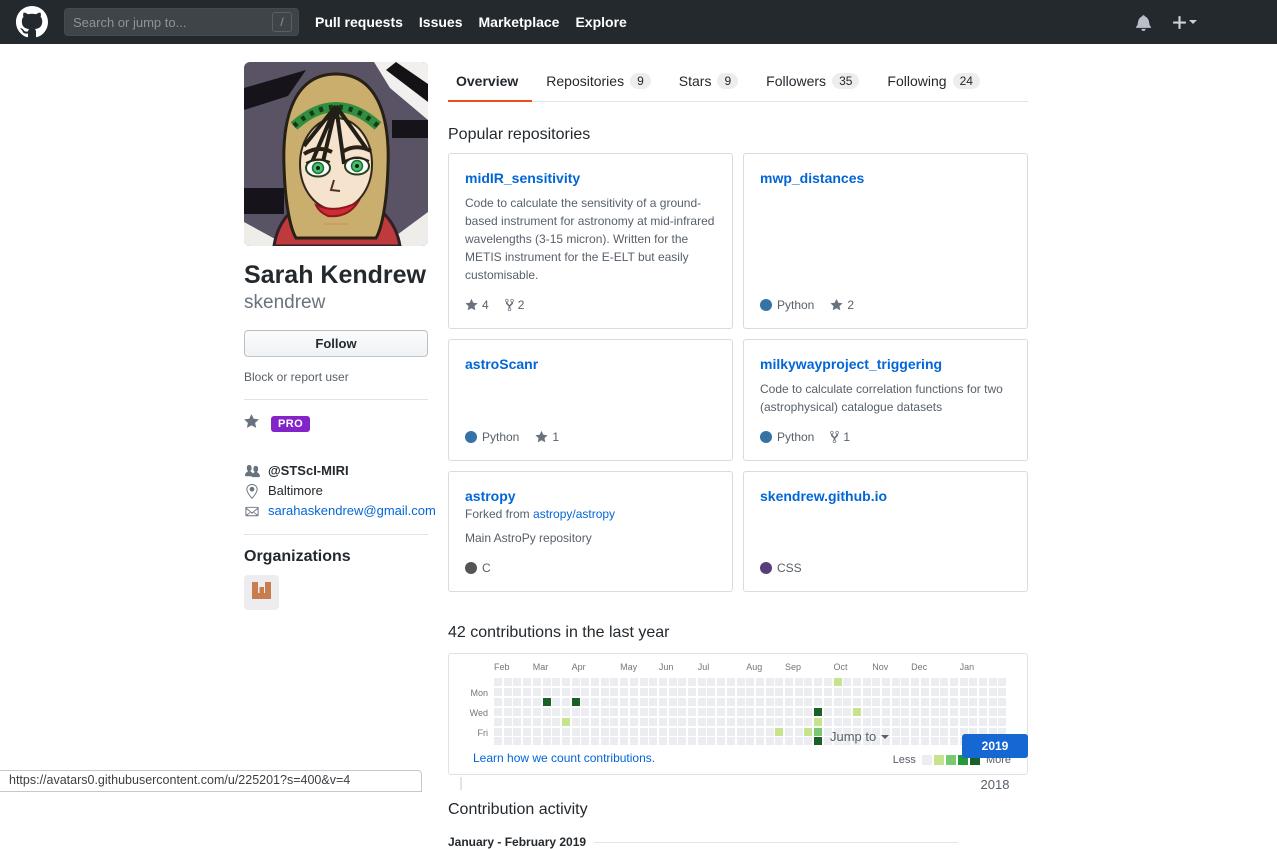 This screenshot has height=849, width=1277. I want to click on learn-contributions-link: Learn how we count contributions., so click(564, 758).